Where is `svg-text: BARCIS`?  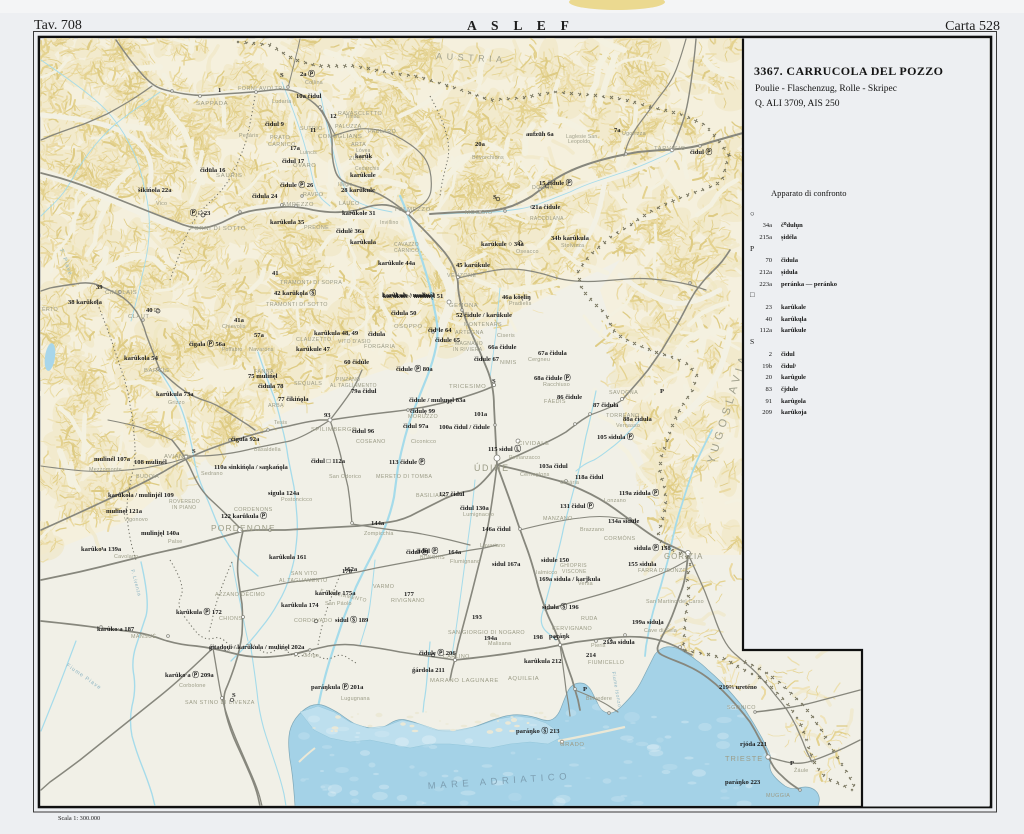
svg-text: BARCIS is located at coordinates (157, 371).